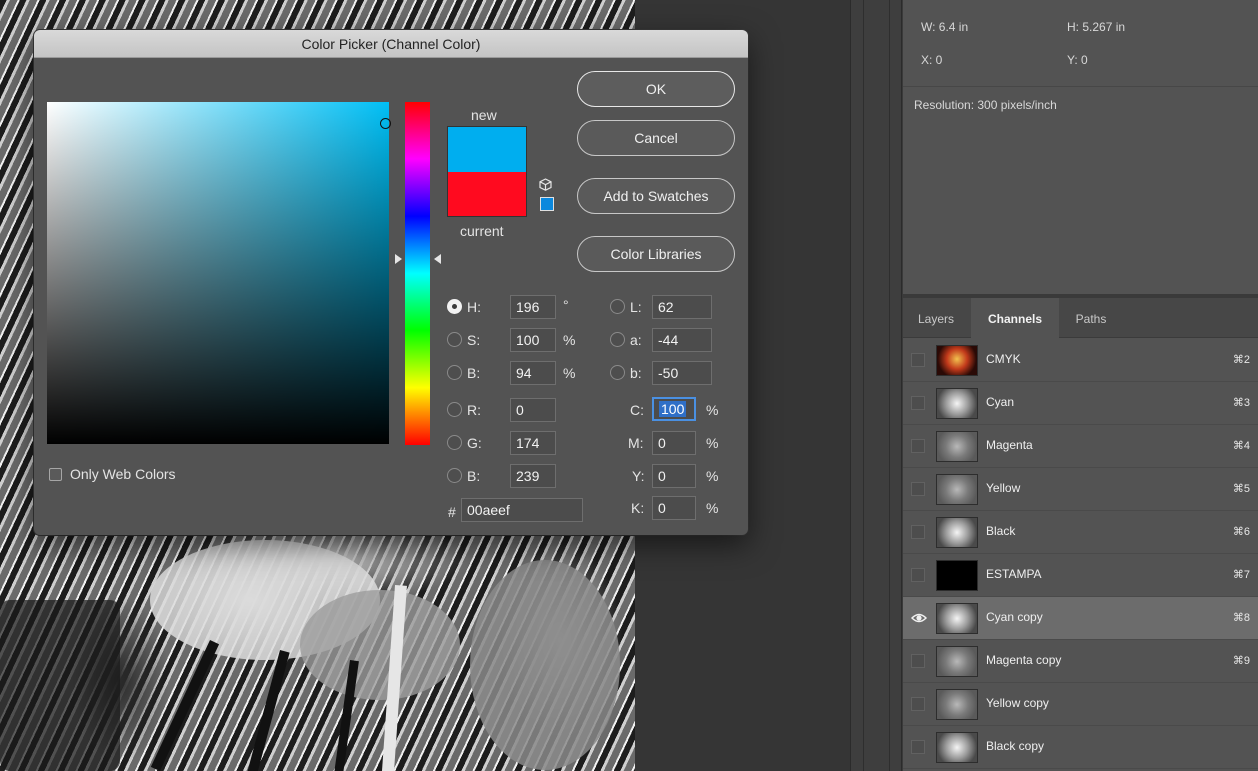  Describe the element at coordinates (487, 194) in the screenshot. I see `current-color-swatch` at that location.